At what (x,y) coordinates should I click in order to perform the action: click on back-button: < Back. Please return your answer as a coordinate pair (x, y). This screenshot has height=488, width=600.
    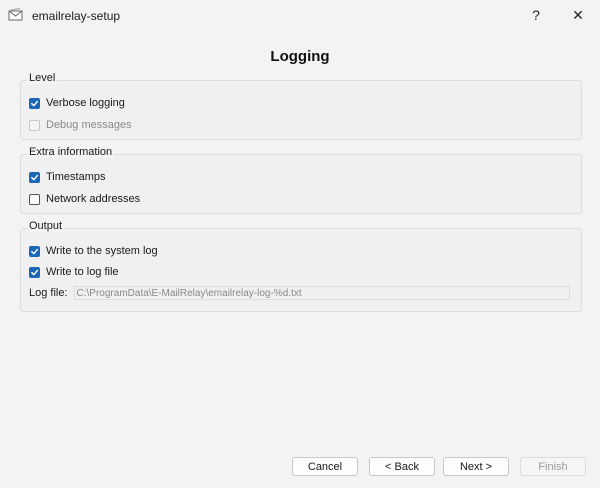
    Looking at the image, I should click on (402, 466).